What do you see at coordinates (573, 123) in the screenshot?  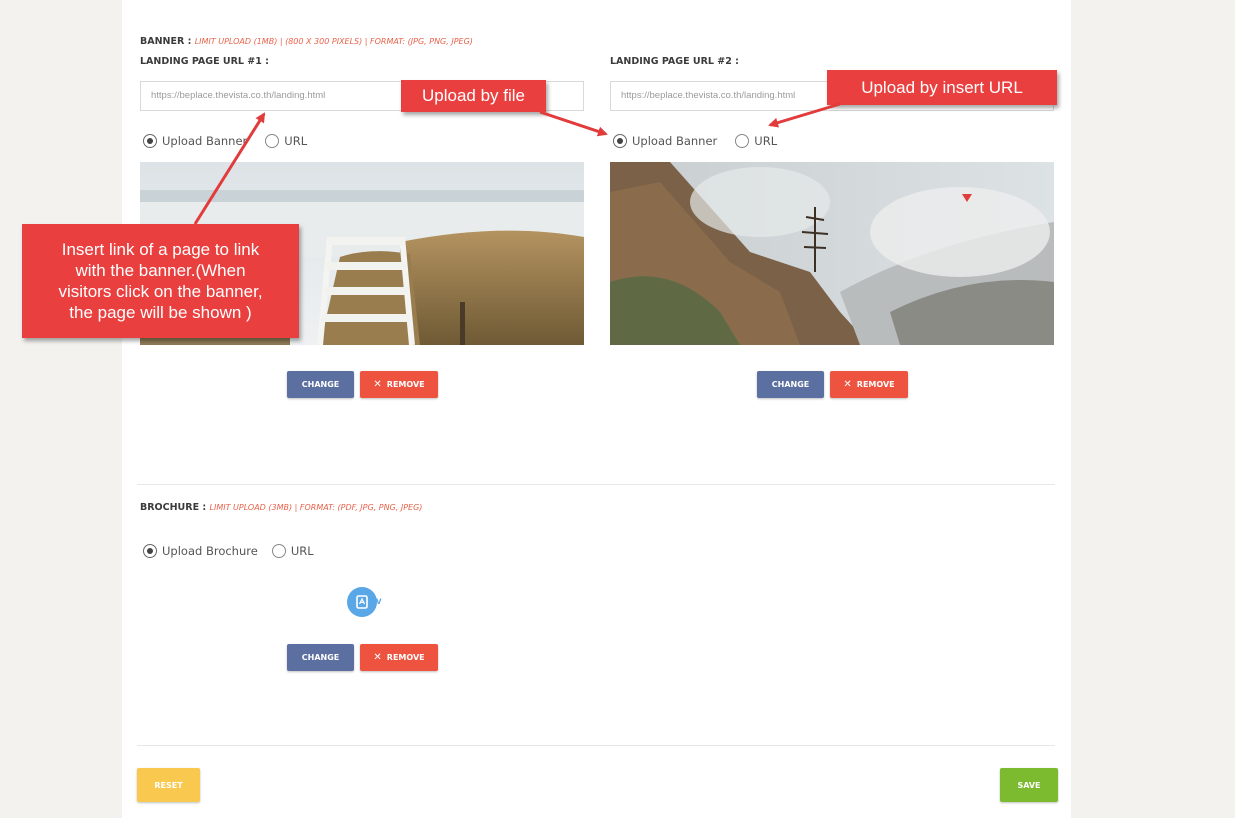 I see `arrow-to-upload-banner` at bounding box center [573, 123].